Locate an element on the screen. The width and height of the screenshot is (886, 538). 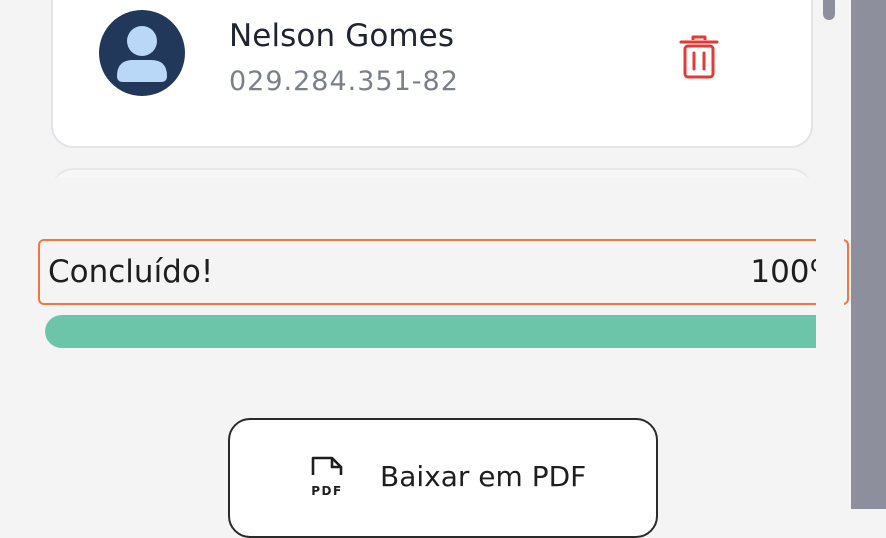
progress-bar is located at coordinates (443, 331).